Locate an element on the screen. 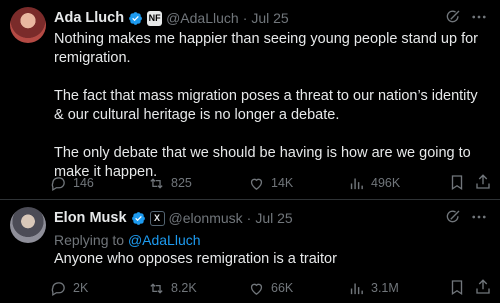 This screenshot has width=500, height=303. repost-count: 825 is located at coordinates (181, 183).